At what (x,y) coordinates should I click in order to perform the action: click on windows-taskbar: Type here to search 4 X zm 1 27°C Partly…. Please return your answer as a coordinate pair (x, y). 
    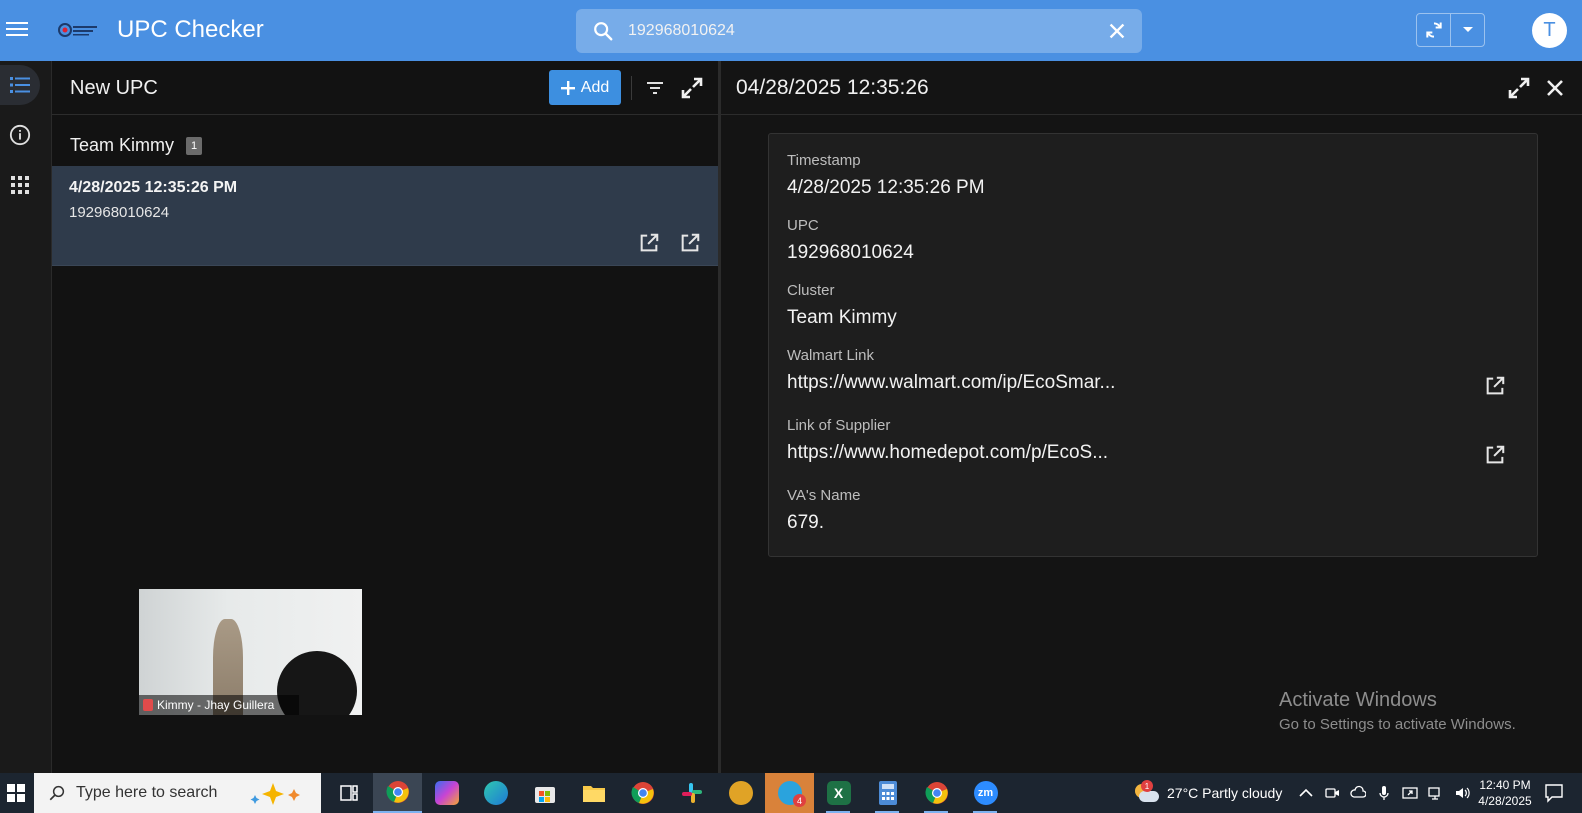
    Looking at the image, I should click on (791, 793).